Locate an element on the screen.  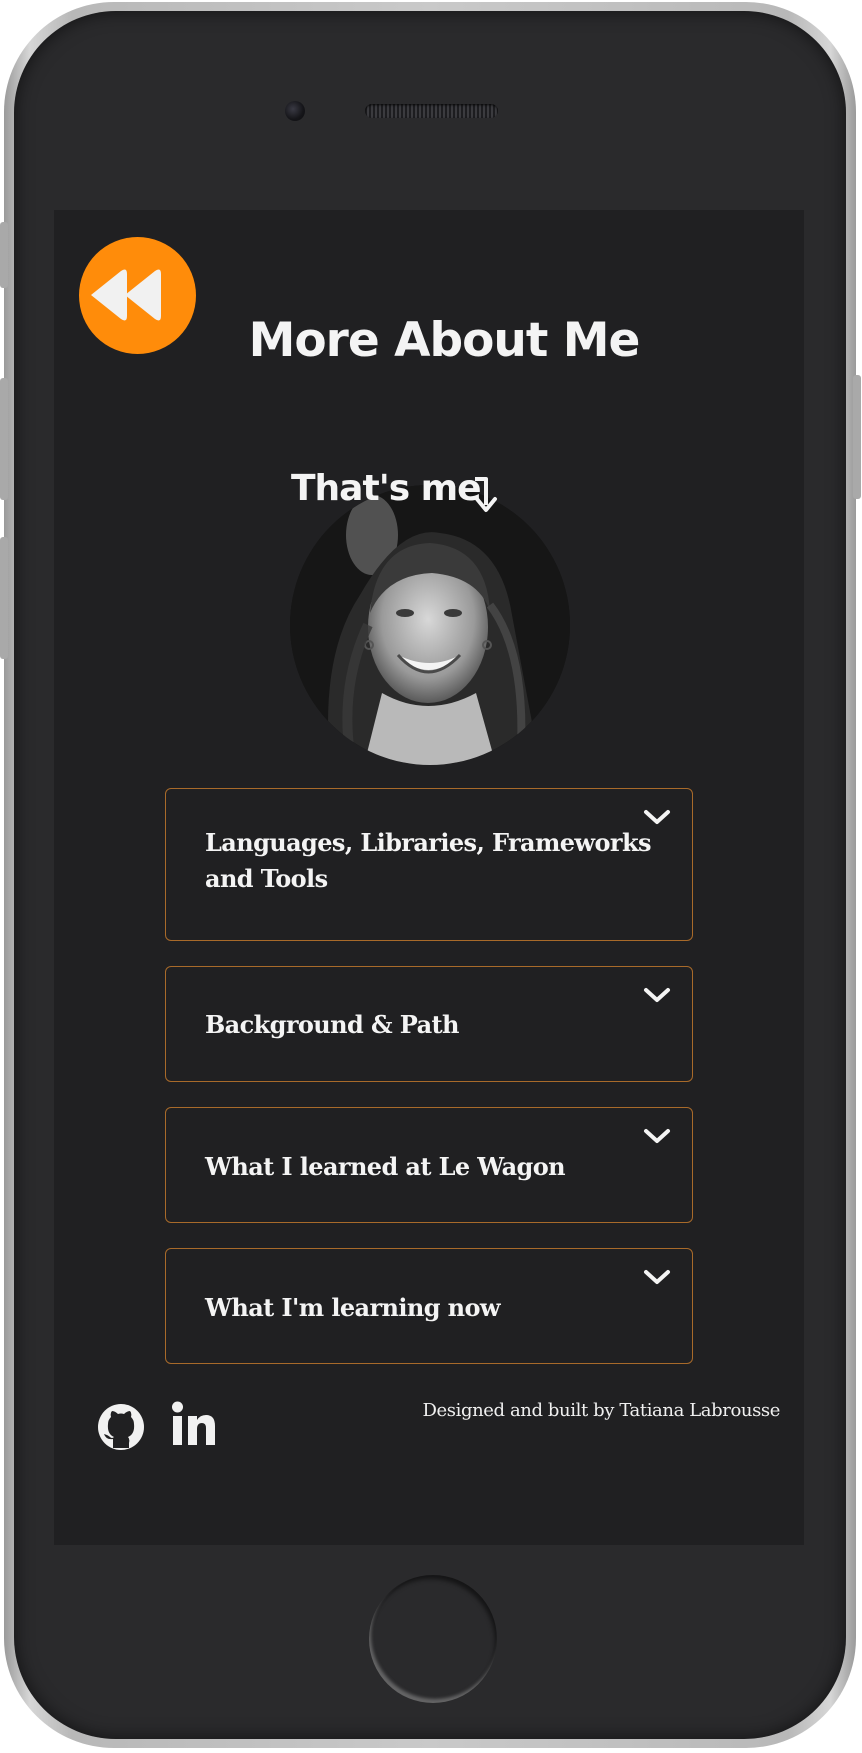
volume-down-button is located at coordinates (4, 598).